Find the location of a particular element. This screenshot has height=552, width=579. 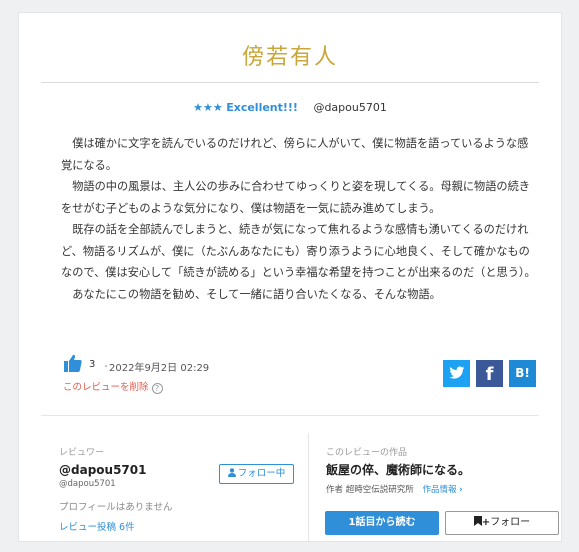

reviewer-name: @dapou5701 is located at coordinates (102, 470).